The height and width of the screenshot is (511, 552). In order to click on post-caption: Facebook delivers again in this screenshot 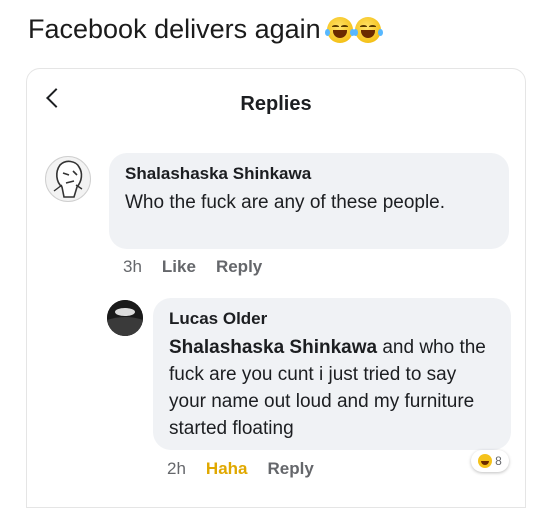, I will do `click(205, 29)`.